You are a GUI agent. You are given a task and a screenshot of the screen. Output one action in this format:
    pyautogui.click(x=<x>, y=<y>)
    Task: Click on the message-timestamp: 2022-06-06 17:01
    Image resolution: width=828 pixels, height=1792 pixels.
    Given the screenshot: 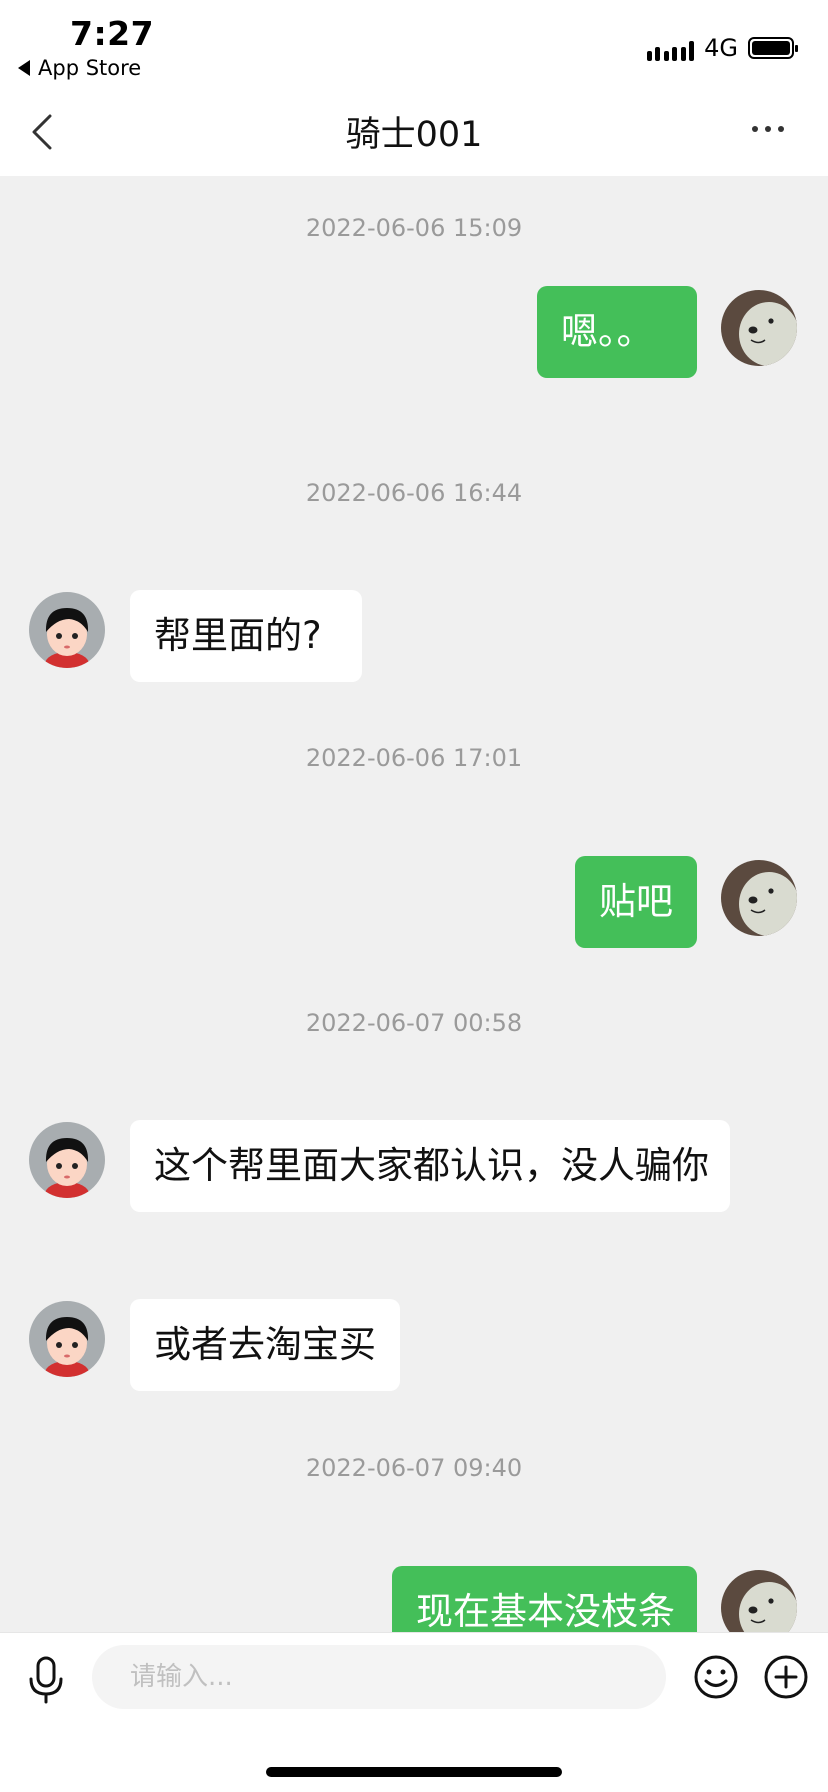 What is the action you would take?
    pyautogui.click(x=414, y=758)
    